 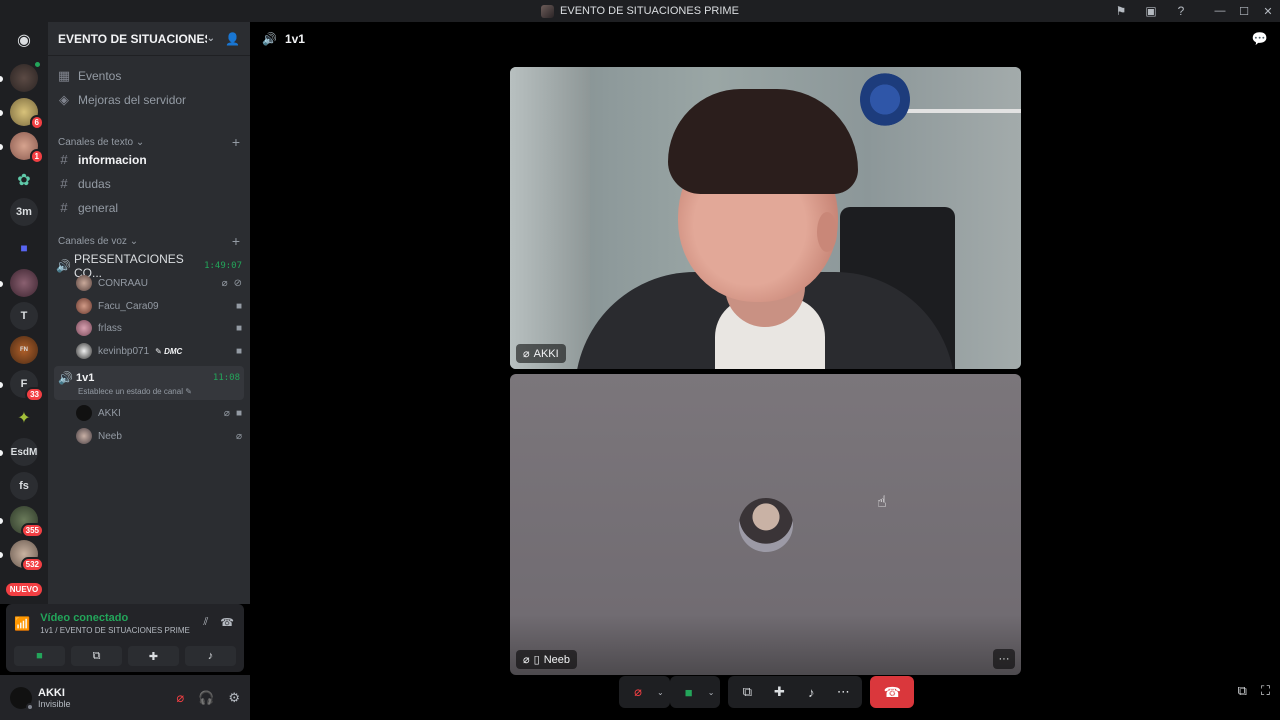 I want to click on noise-suppression-icon: ⫽, so click(x=205, y=622).